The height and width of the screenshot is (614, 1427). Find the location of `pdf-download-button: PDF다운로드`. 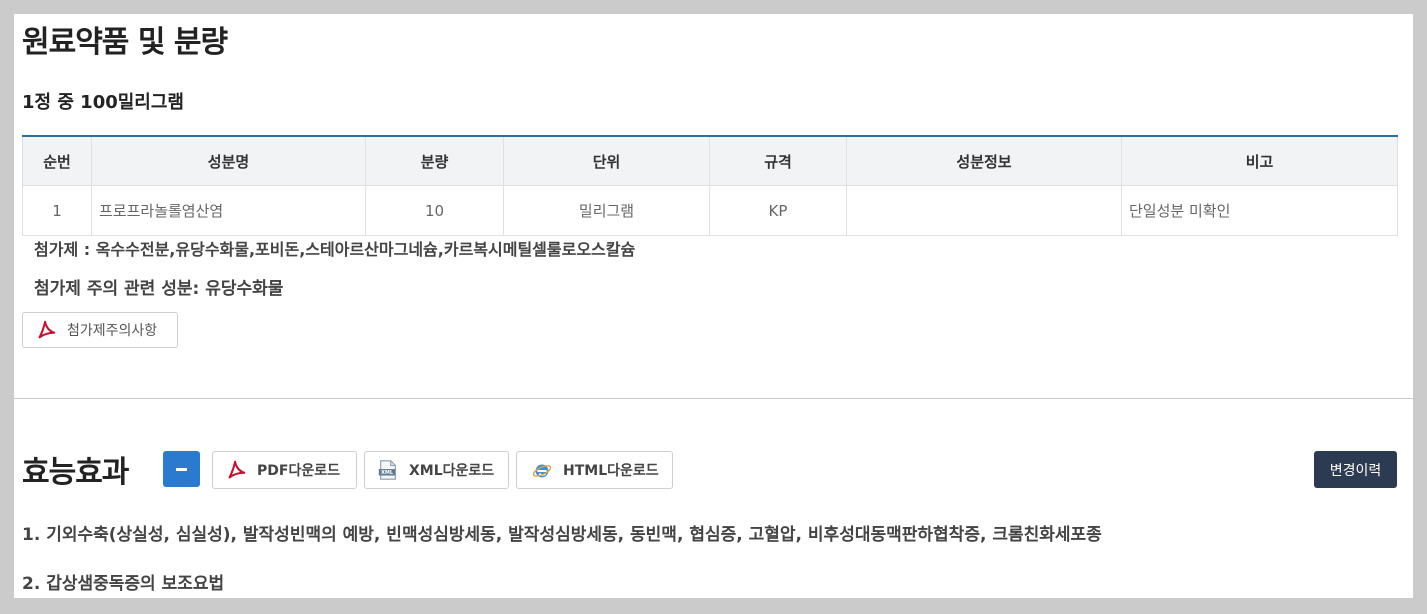

pdf-download-button: PDF다운로드 is located at coordinates (284, 470).